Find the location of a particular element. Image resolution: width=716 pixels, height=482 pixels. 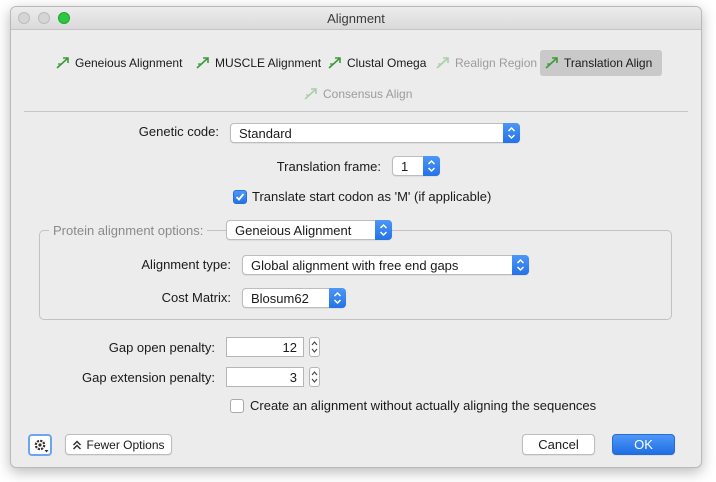

tab-consensus-align: Consensus Align is located at coordinates (357, 94).